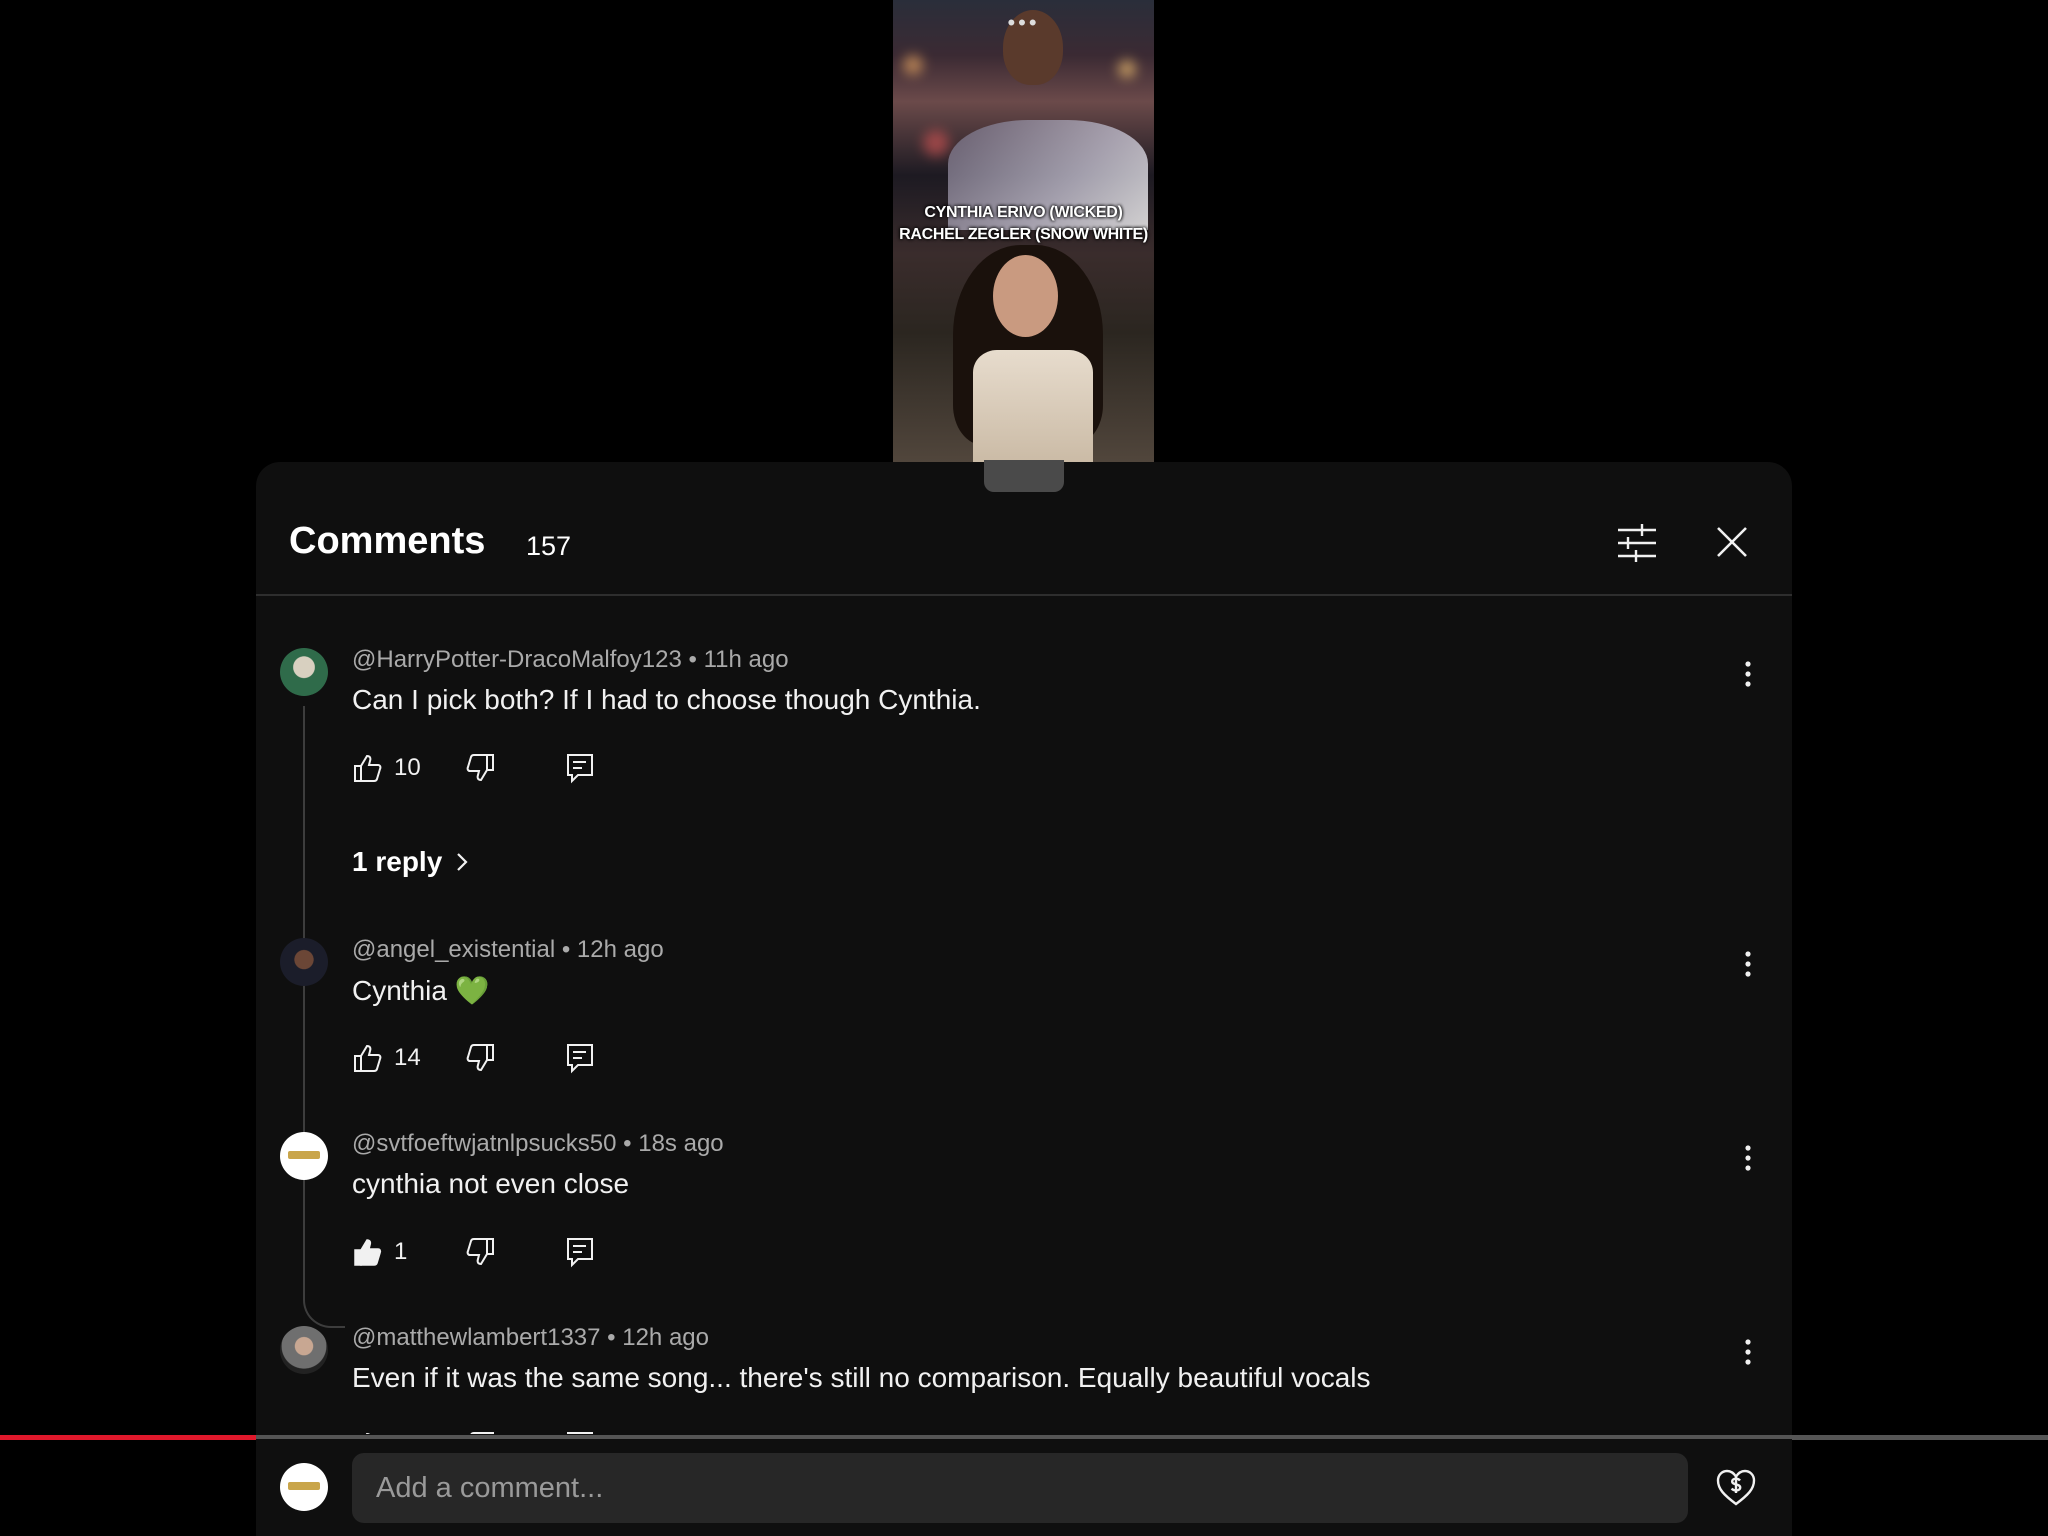 This screenshot has height=1536, width=2048. I want to click on performer-bottom, so click(1025, 296).